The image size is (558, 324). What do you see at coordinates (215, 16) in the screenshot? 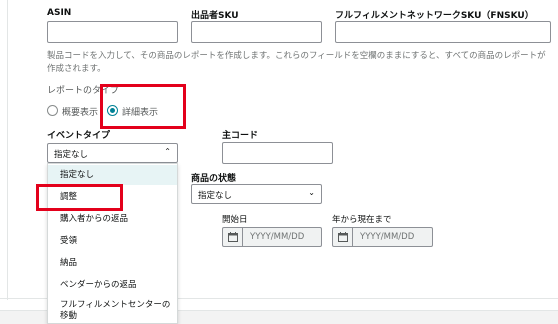
I see `sku-label: 出品者SKU` at bounding box center [215, 16].